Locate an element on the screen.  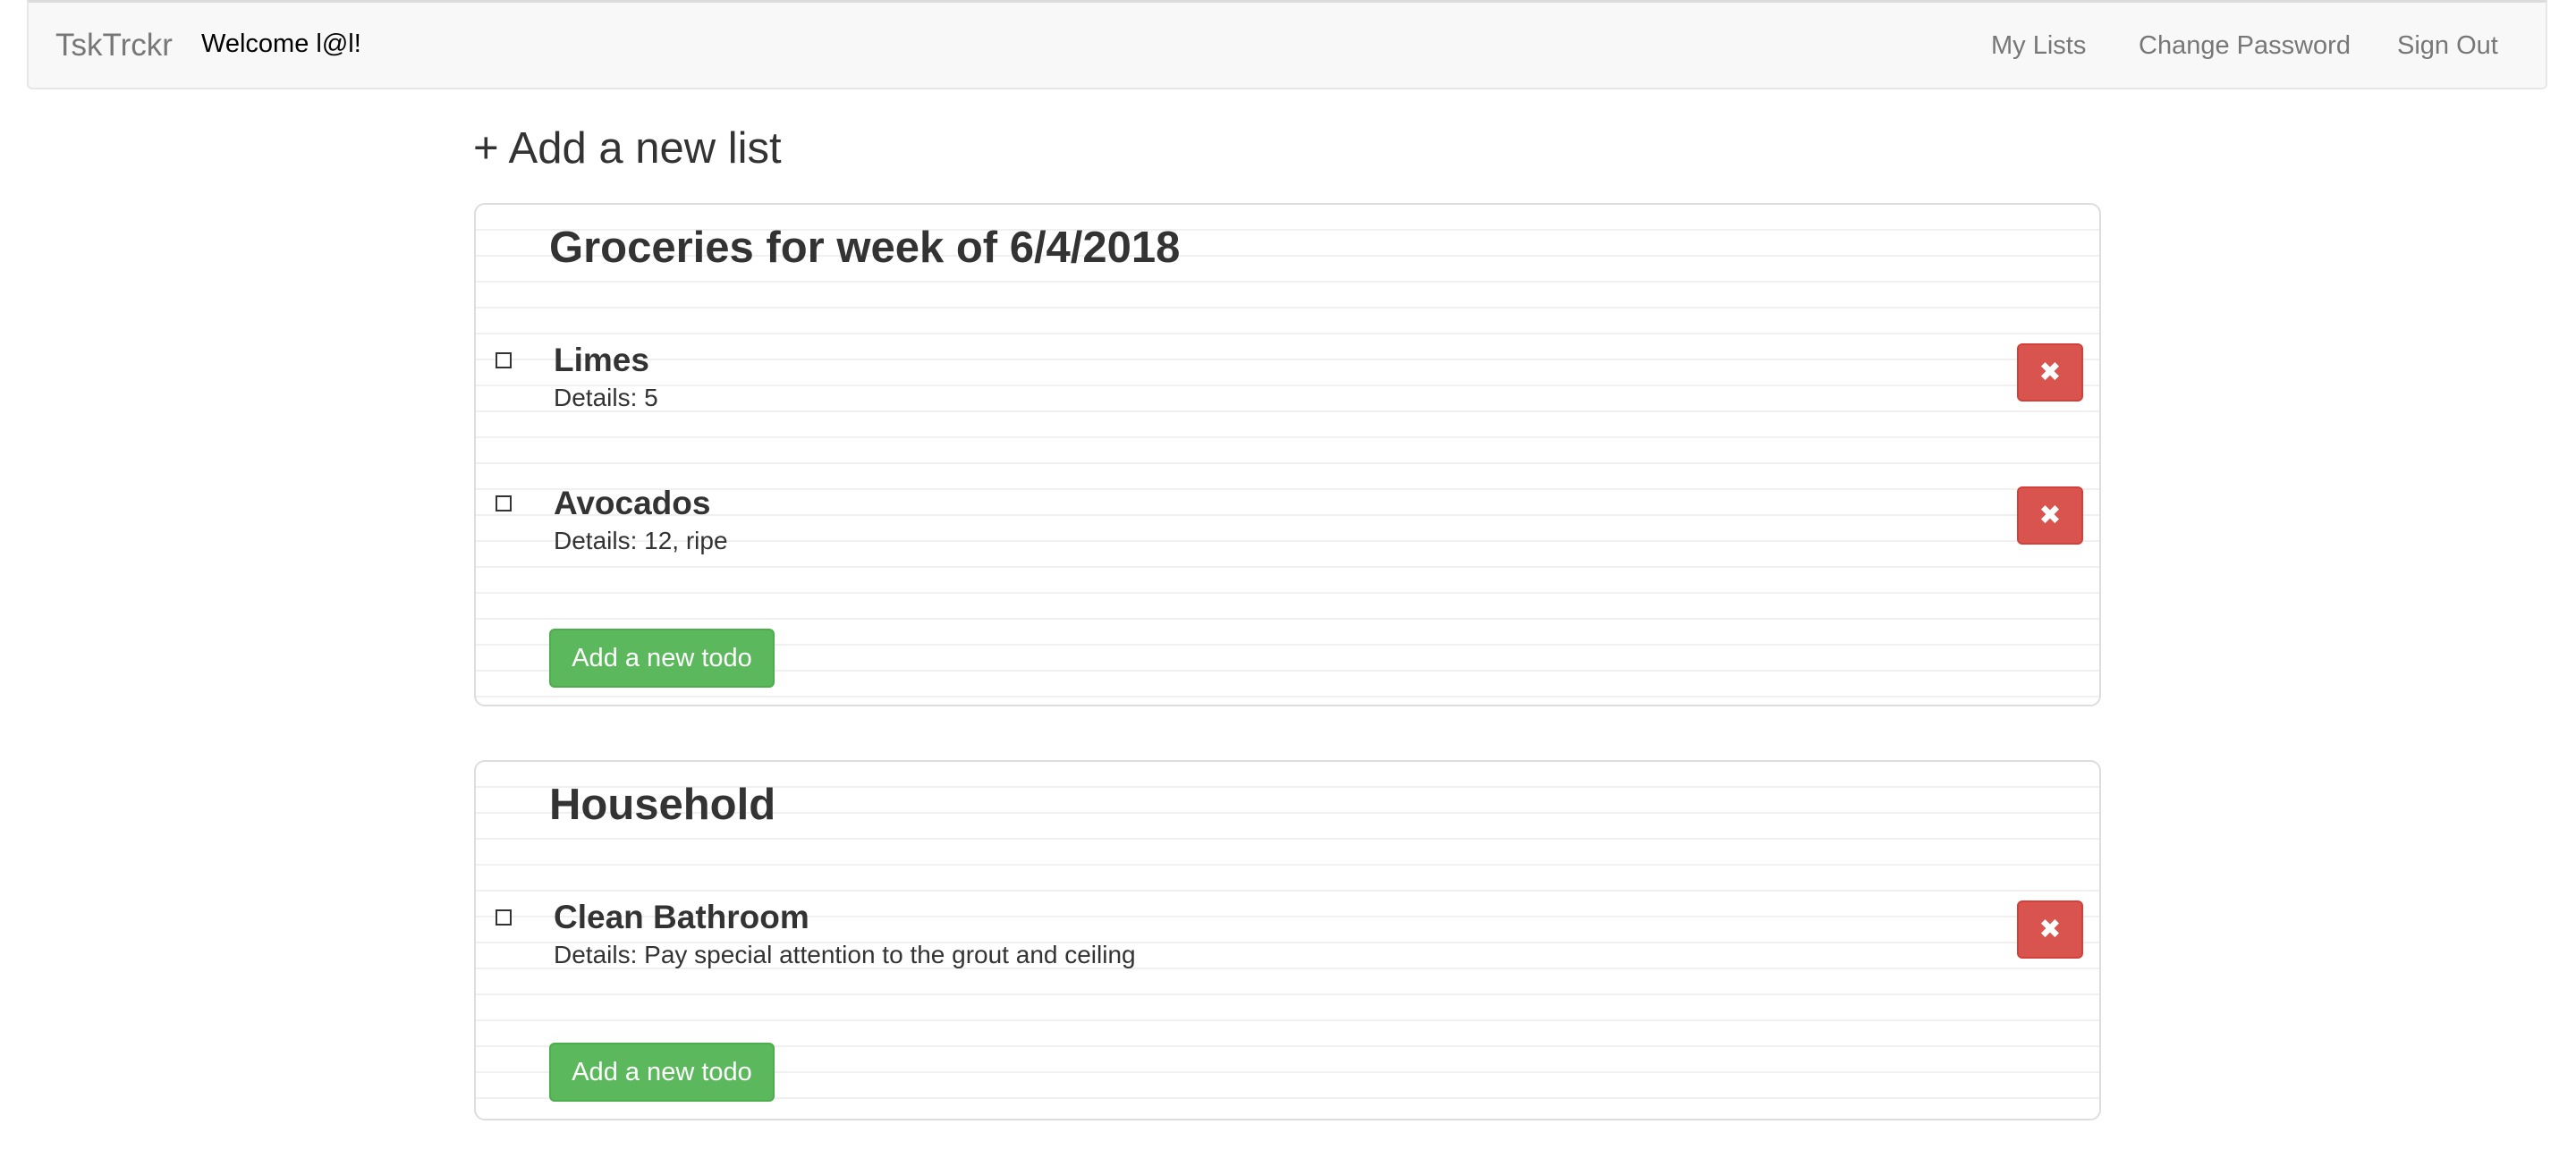
nav-my-lists: My Lists is located at coordinates (2038, 46).